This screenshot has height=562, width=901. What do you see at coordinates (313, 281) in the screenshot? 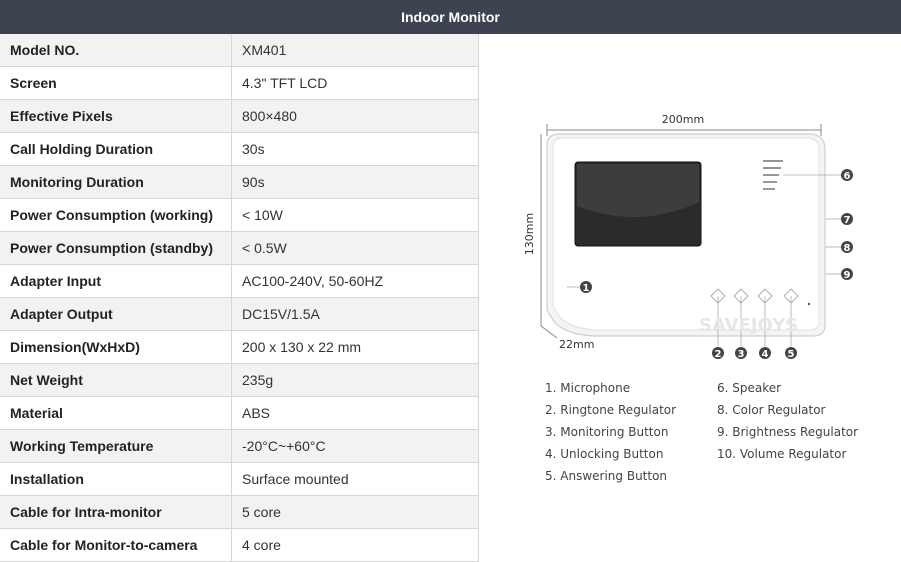
I see `spec-value: AC100-240V, 50-60HZ` at bounding box center [313, 281].